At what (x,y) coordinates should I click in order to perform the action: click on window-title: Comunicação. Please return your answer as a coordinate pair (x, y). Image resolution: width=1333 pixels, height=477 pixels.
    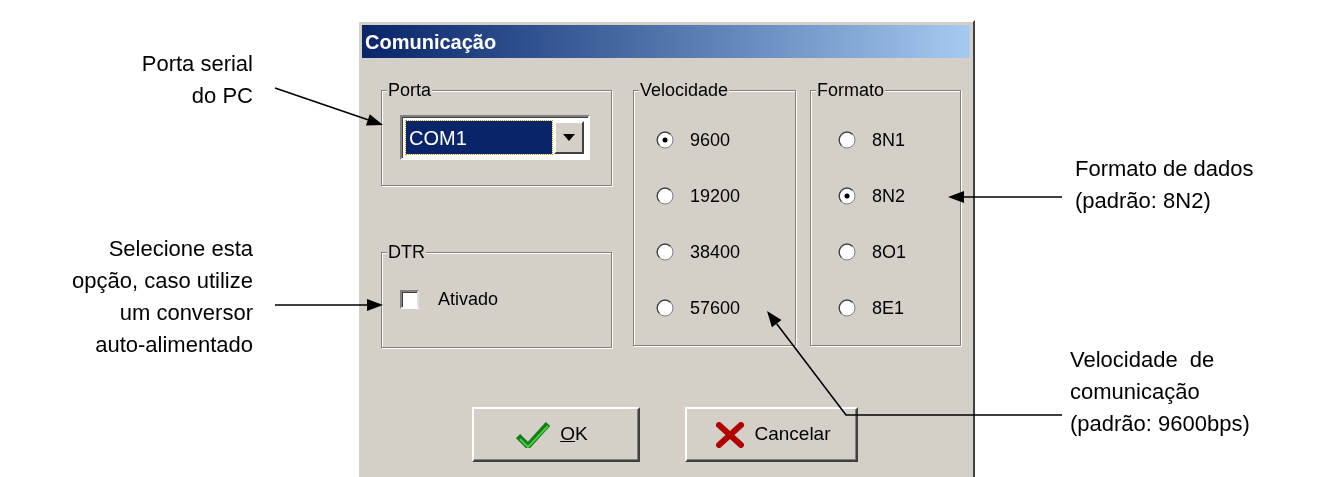
    Looking at the image, I should click on (666, 41).